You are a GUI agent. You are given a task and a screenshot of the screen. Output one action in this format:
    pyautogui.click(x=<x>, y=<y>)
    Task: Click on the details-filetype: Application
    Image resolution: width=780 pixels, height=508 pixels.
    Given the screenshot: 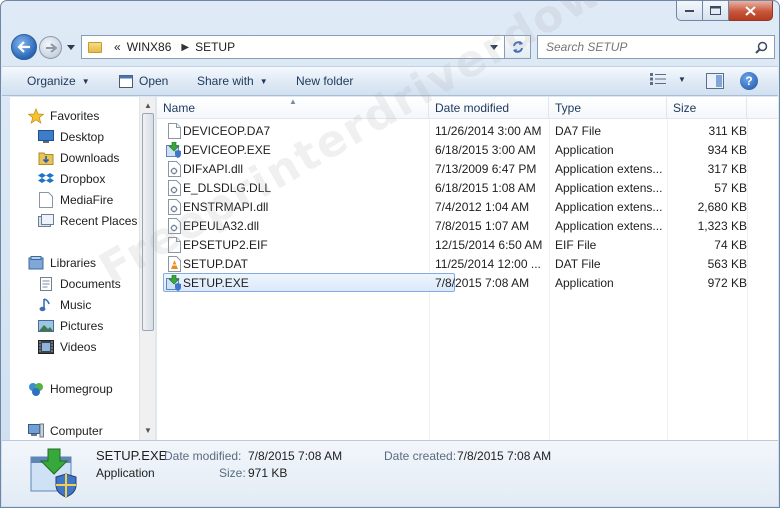 What is the action you would take?
    pyautogui.click(x=125, y=473)
    